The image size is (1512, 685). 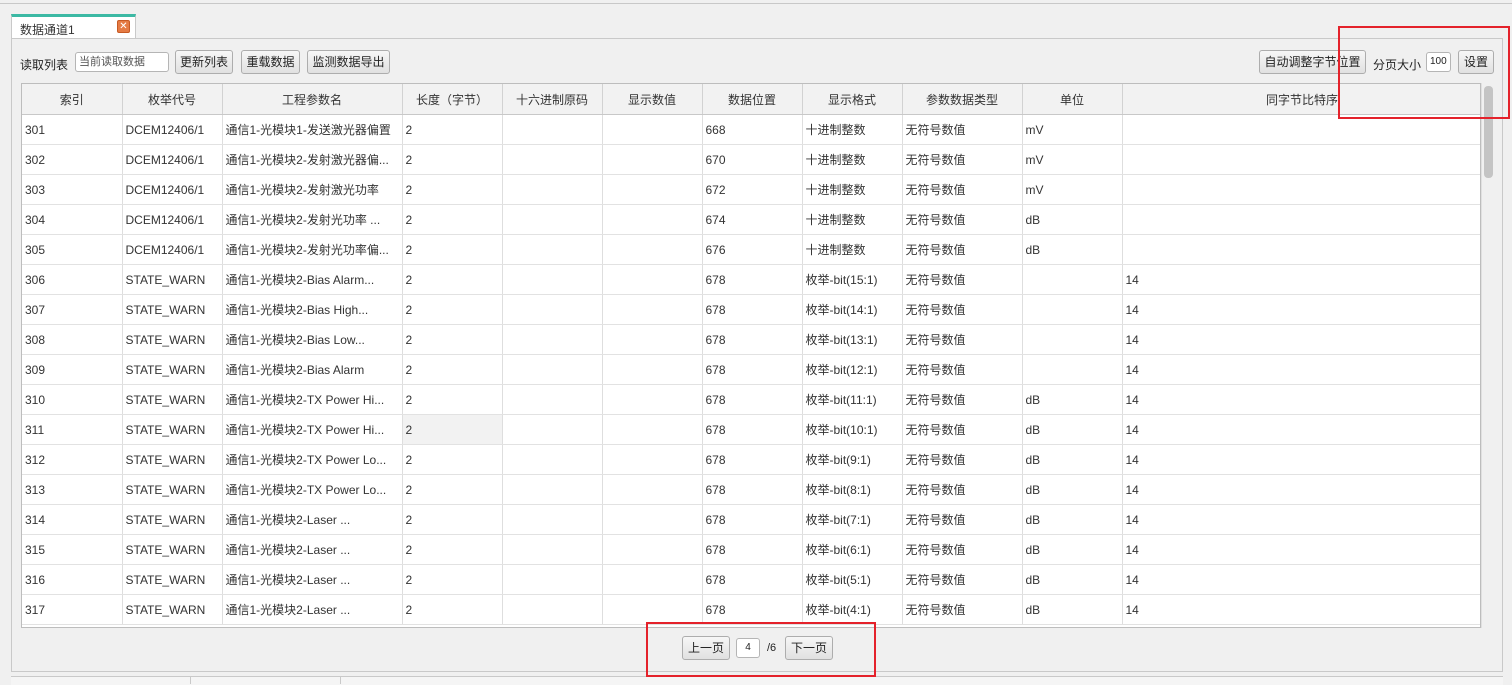 What do you see at coordinates (72, 159) in the screenshot?
I see `table-cell: 302` at bounding box center [72, 159].